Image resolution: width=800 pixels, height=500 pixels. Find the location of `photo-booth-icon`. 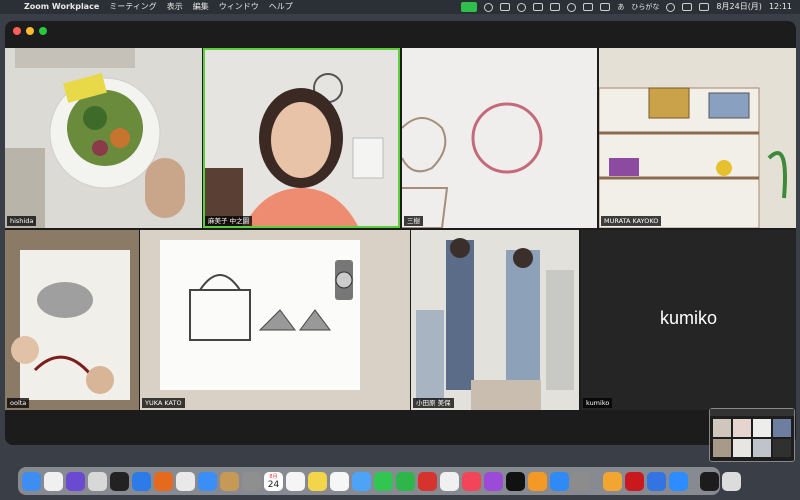

photo-booth-icon is located at coordinates (427, 481).